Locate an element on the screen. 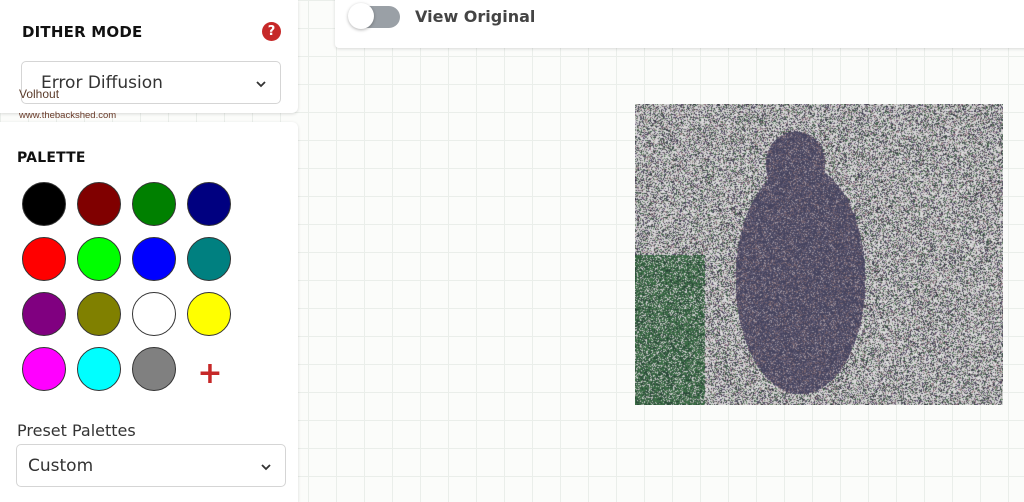  preset-palettes-select: Custom is located at coordinates (151, 465).